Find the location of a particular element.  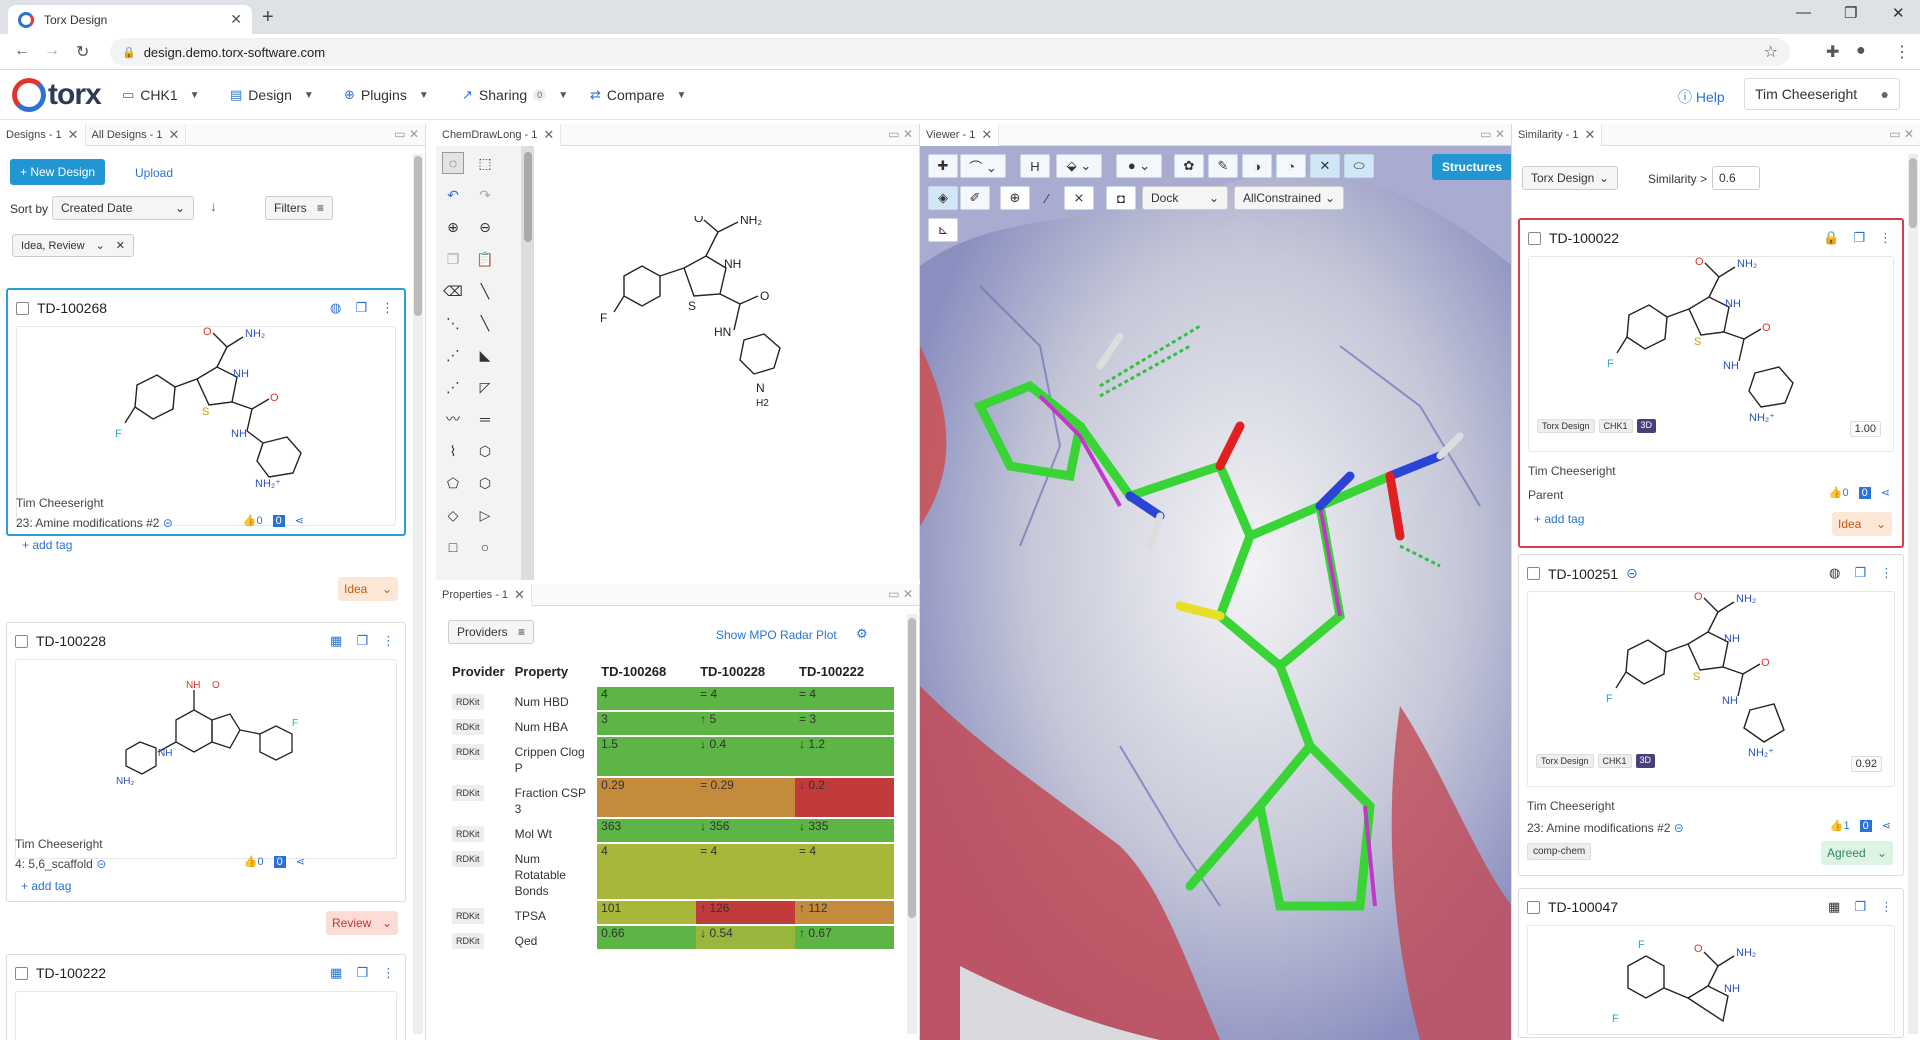

design-card: TD-100222 ▦ ❐ ⋮ is located at coordinates (206, 997).